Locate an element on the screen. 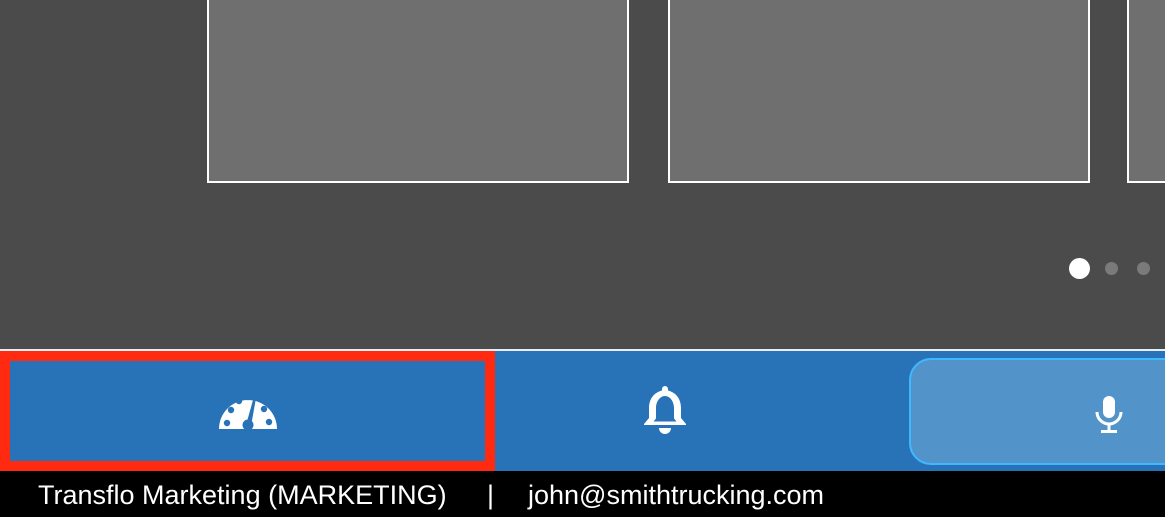 This screenshot has height=517, width=1165. bell-icon is located at coordinates (665, 411).